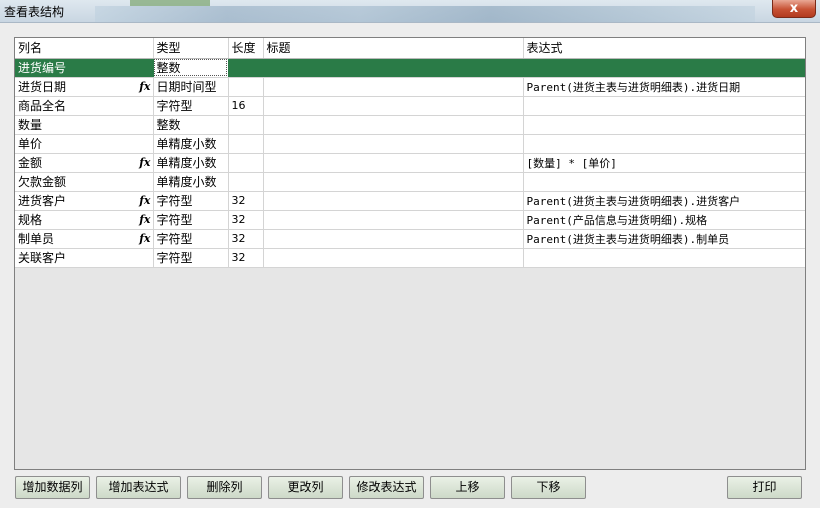 This screenshot has width=820, height=508. What do you see at coordinates (393, 48) in the screenshot?
I see `column-header-title: 标题` at bounding box center [393, 48].